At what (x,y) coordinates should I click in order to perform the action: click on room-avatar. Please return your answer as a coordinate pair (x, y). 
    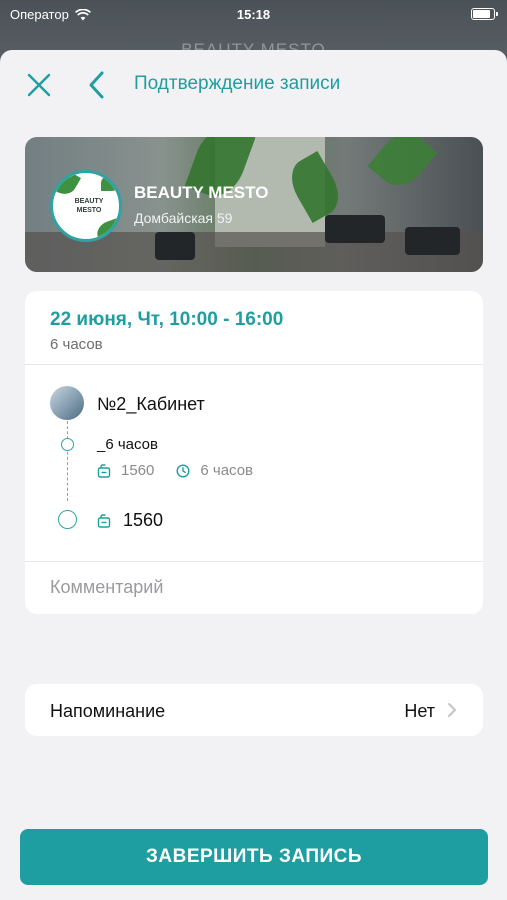
    Looking at the image, I should click on (67, 403).